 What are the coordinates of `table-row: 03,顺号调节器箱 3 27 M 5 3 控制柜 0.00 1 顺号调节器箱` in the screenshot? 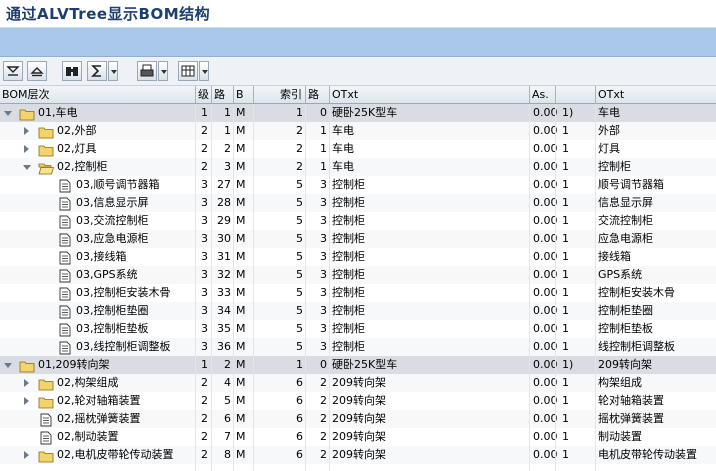 It's located at (358, 185).